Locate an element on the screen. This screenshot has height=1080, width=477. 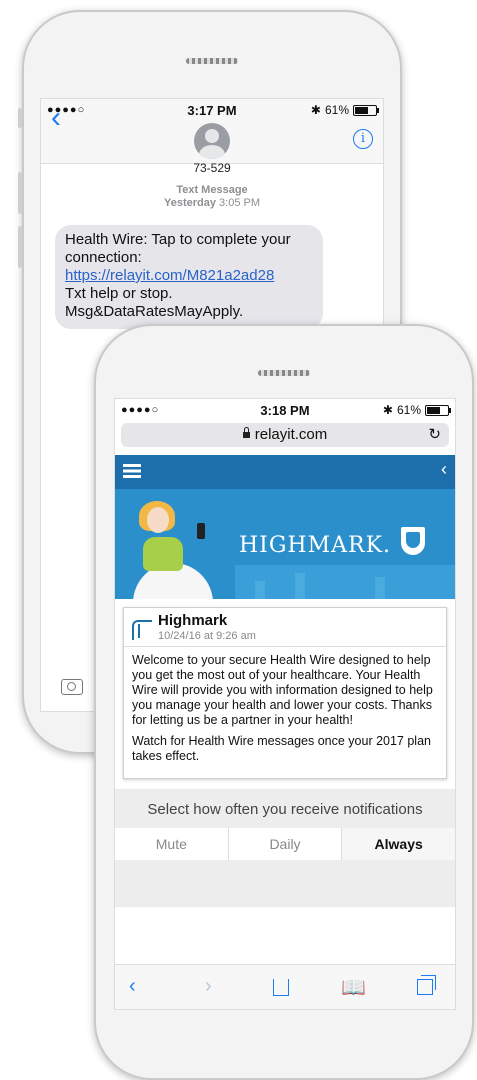
card-title: Highmark is located at coordinates (193, 620).